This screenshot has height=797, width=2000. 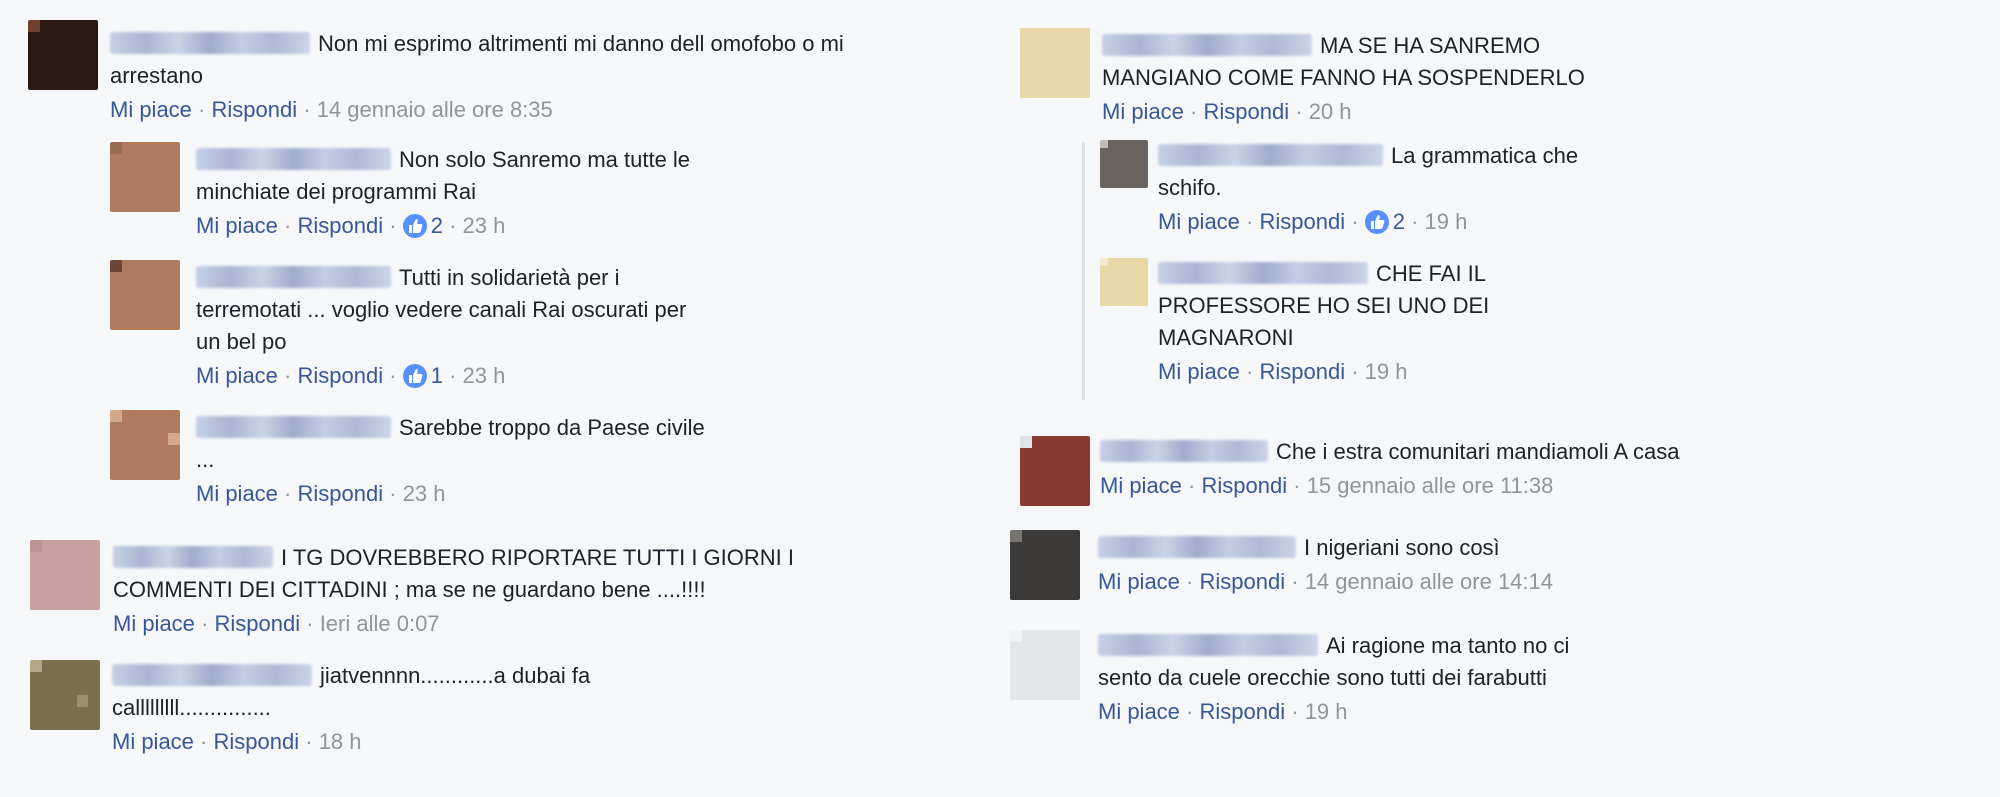 I want to click on timestamp: 18 h, so click(x=340, y=741).